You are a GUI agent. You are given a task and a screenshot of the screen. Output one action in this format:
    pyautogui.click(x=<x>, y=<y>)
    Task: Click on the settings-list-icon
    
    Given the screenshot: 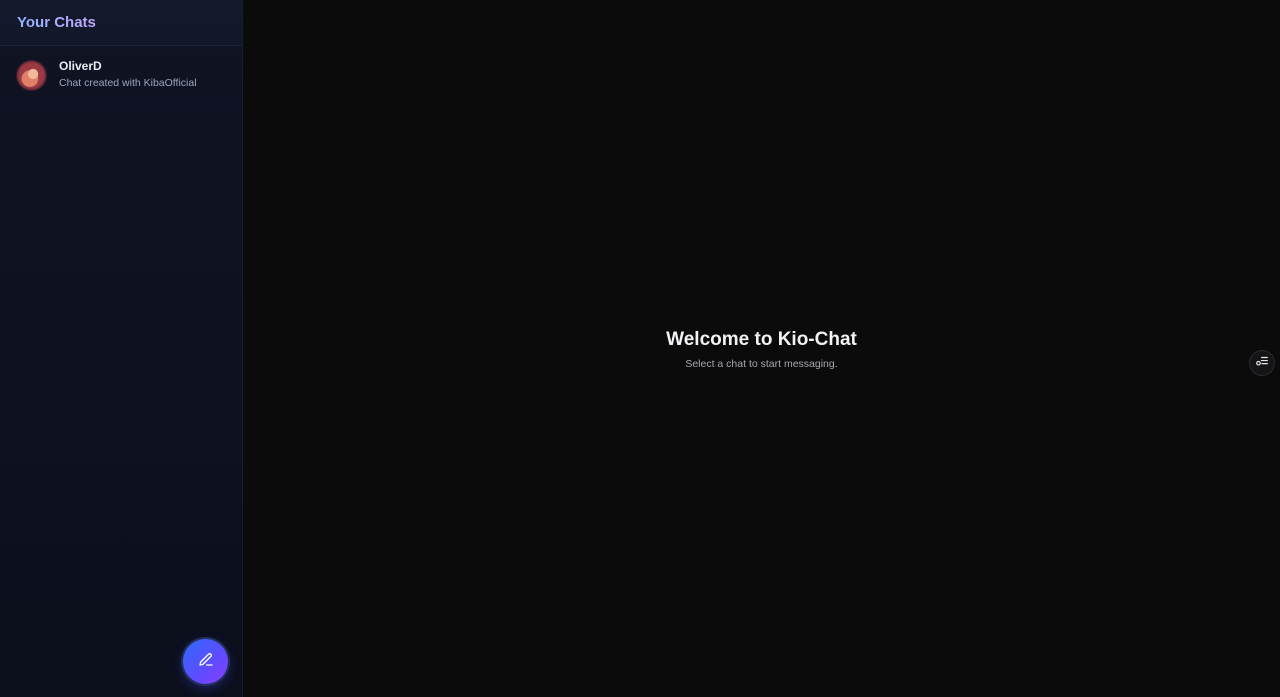 What is the action you would take?
    pyautogui.click(x=1262, y=363)
    